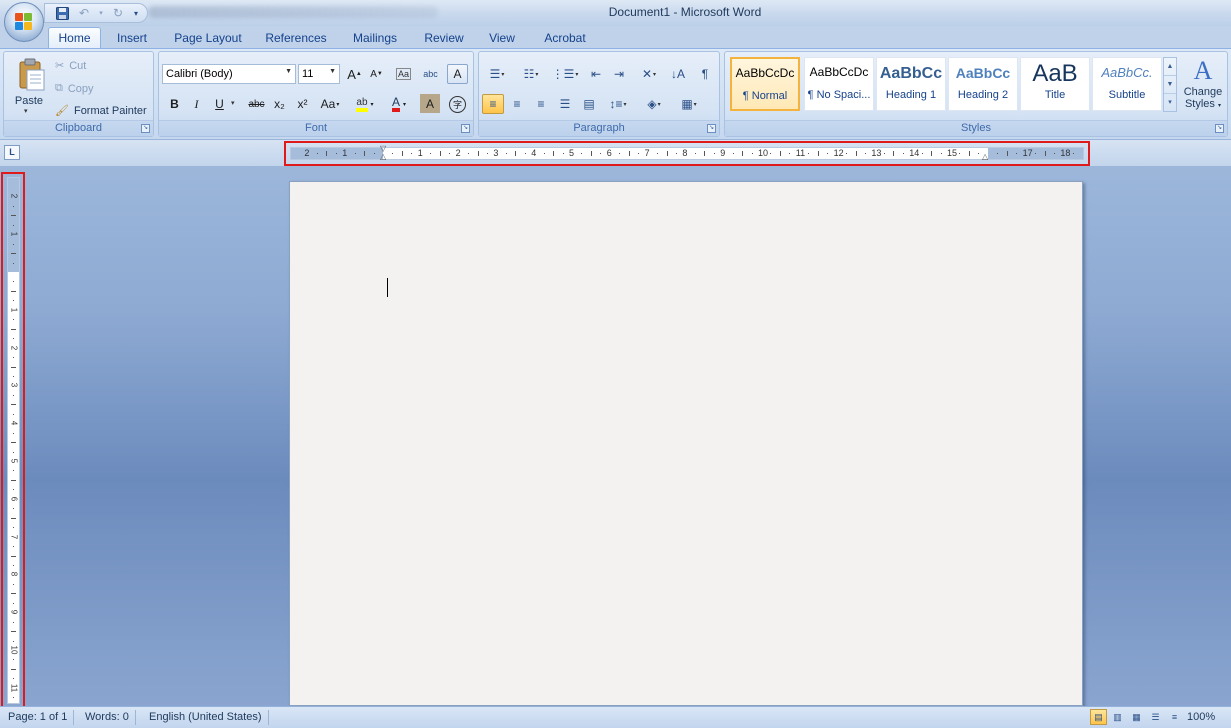  Describe the element at coordinates (29, 101) in the screenshot. I see `paste-button: Paste` at that location.